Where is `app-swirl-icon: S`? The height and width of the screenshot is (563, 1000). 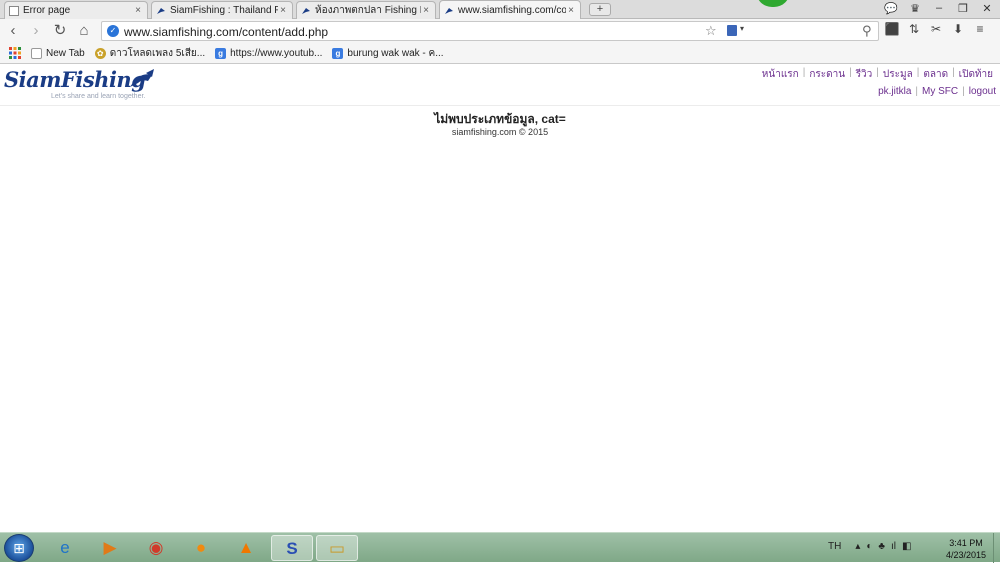 app-swirl-icon: S is located at coordinates (292, 548).